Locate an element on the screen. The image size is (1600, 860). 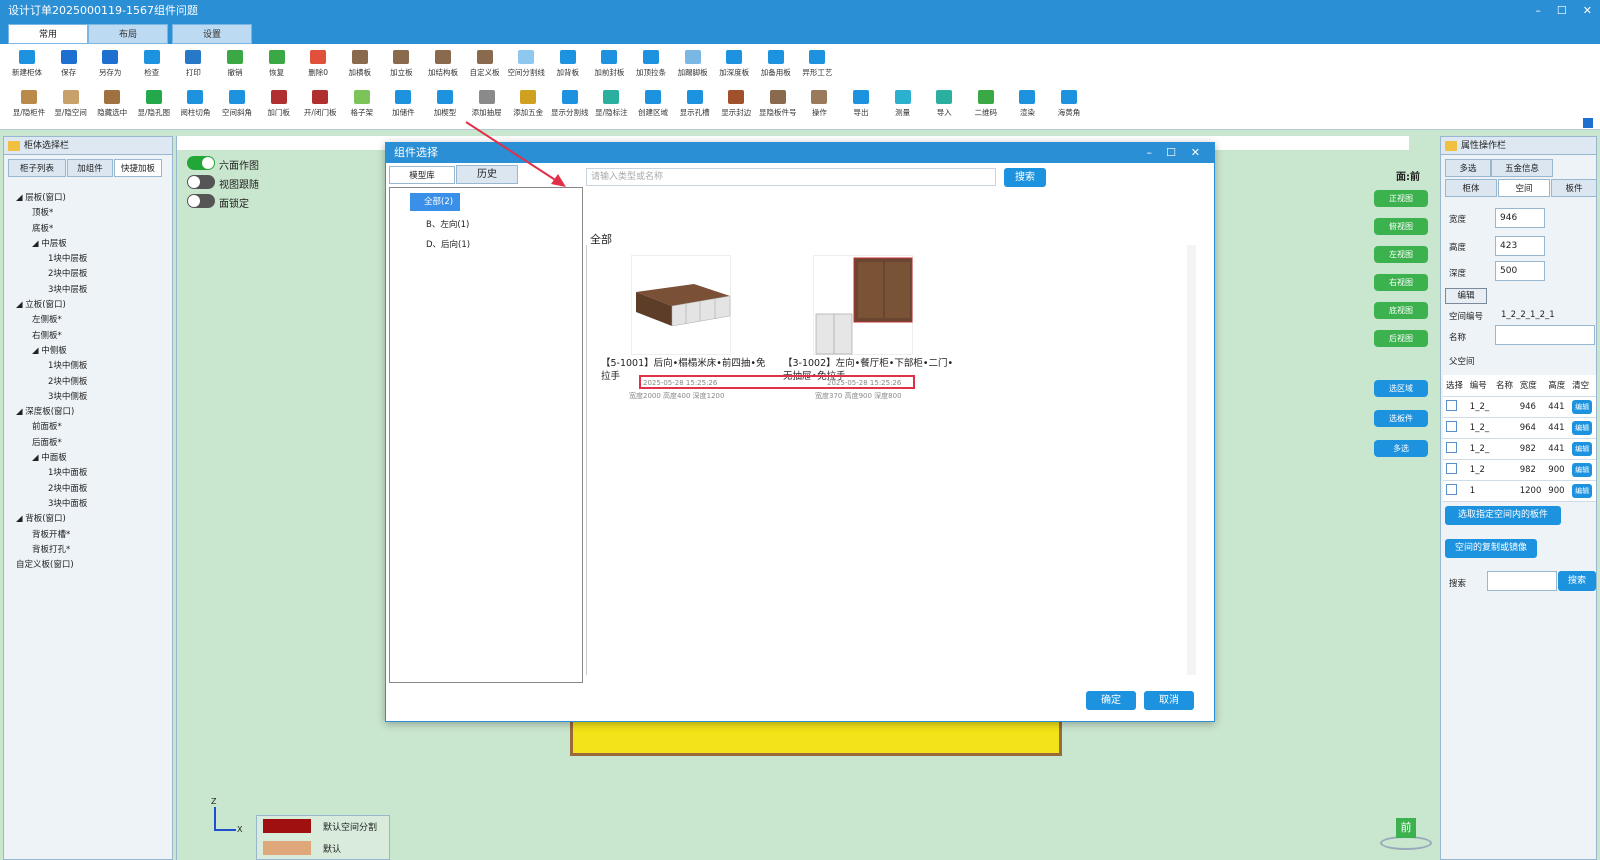
tab-hardware-info: 五金信息 is located at coordinates (1522, 168).